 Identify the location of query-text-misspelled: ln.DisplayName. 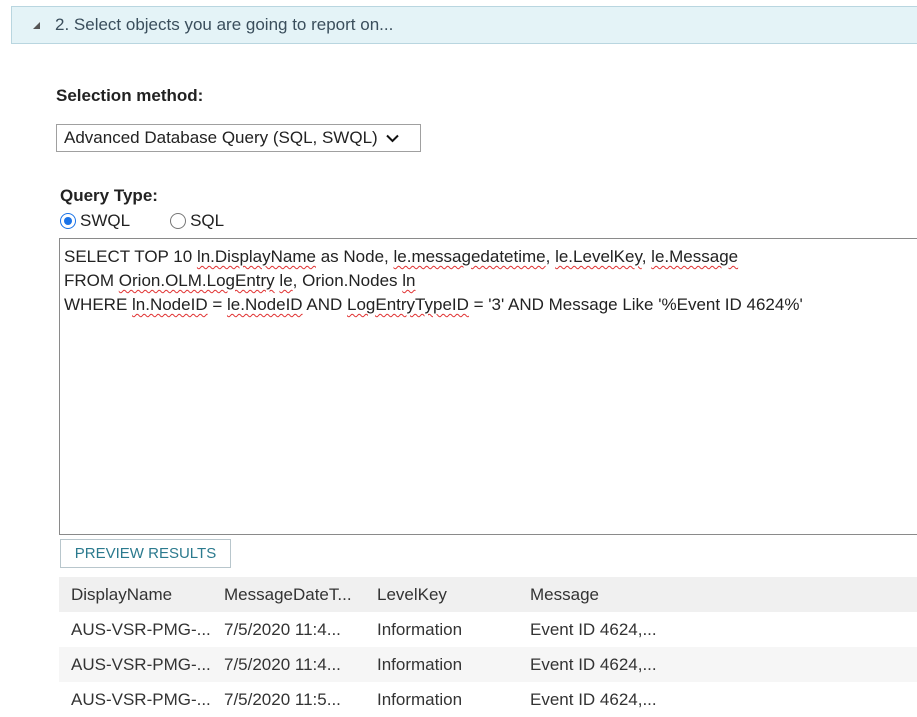
(256, 256).